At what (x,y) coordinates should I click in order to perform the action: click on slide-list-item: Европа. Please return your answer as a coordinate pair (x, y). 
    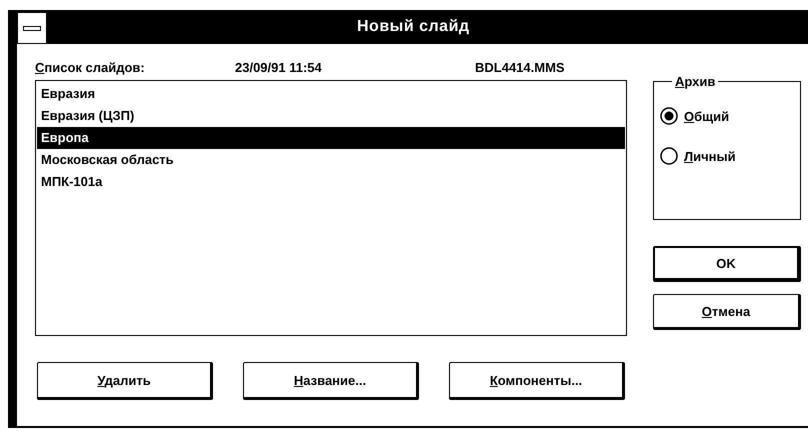
    Looking at the image, I should click on (331, 138).